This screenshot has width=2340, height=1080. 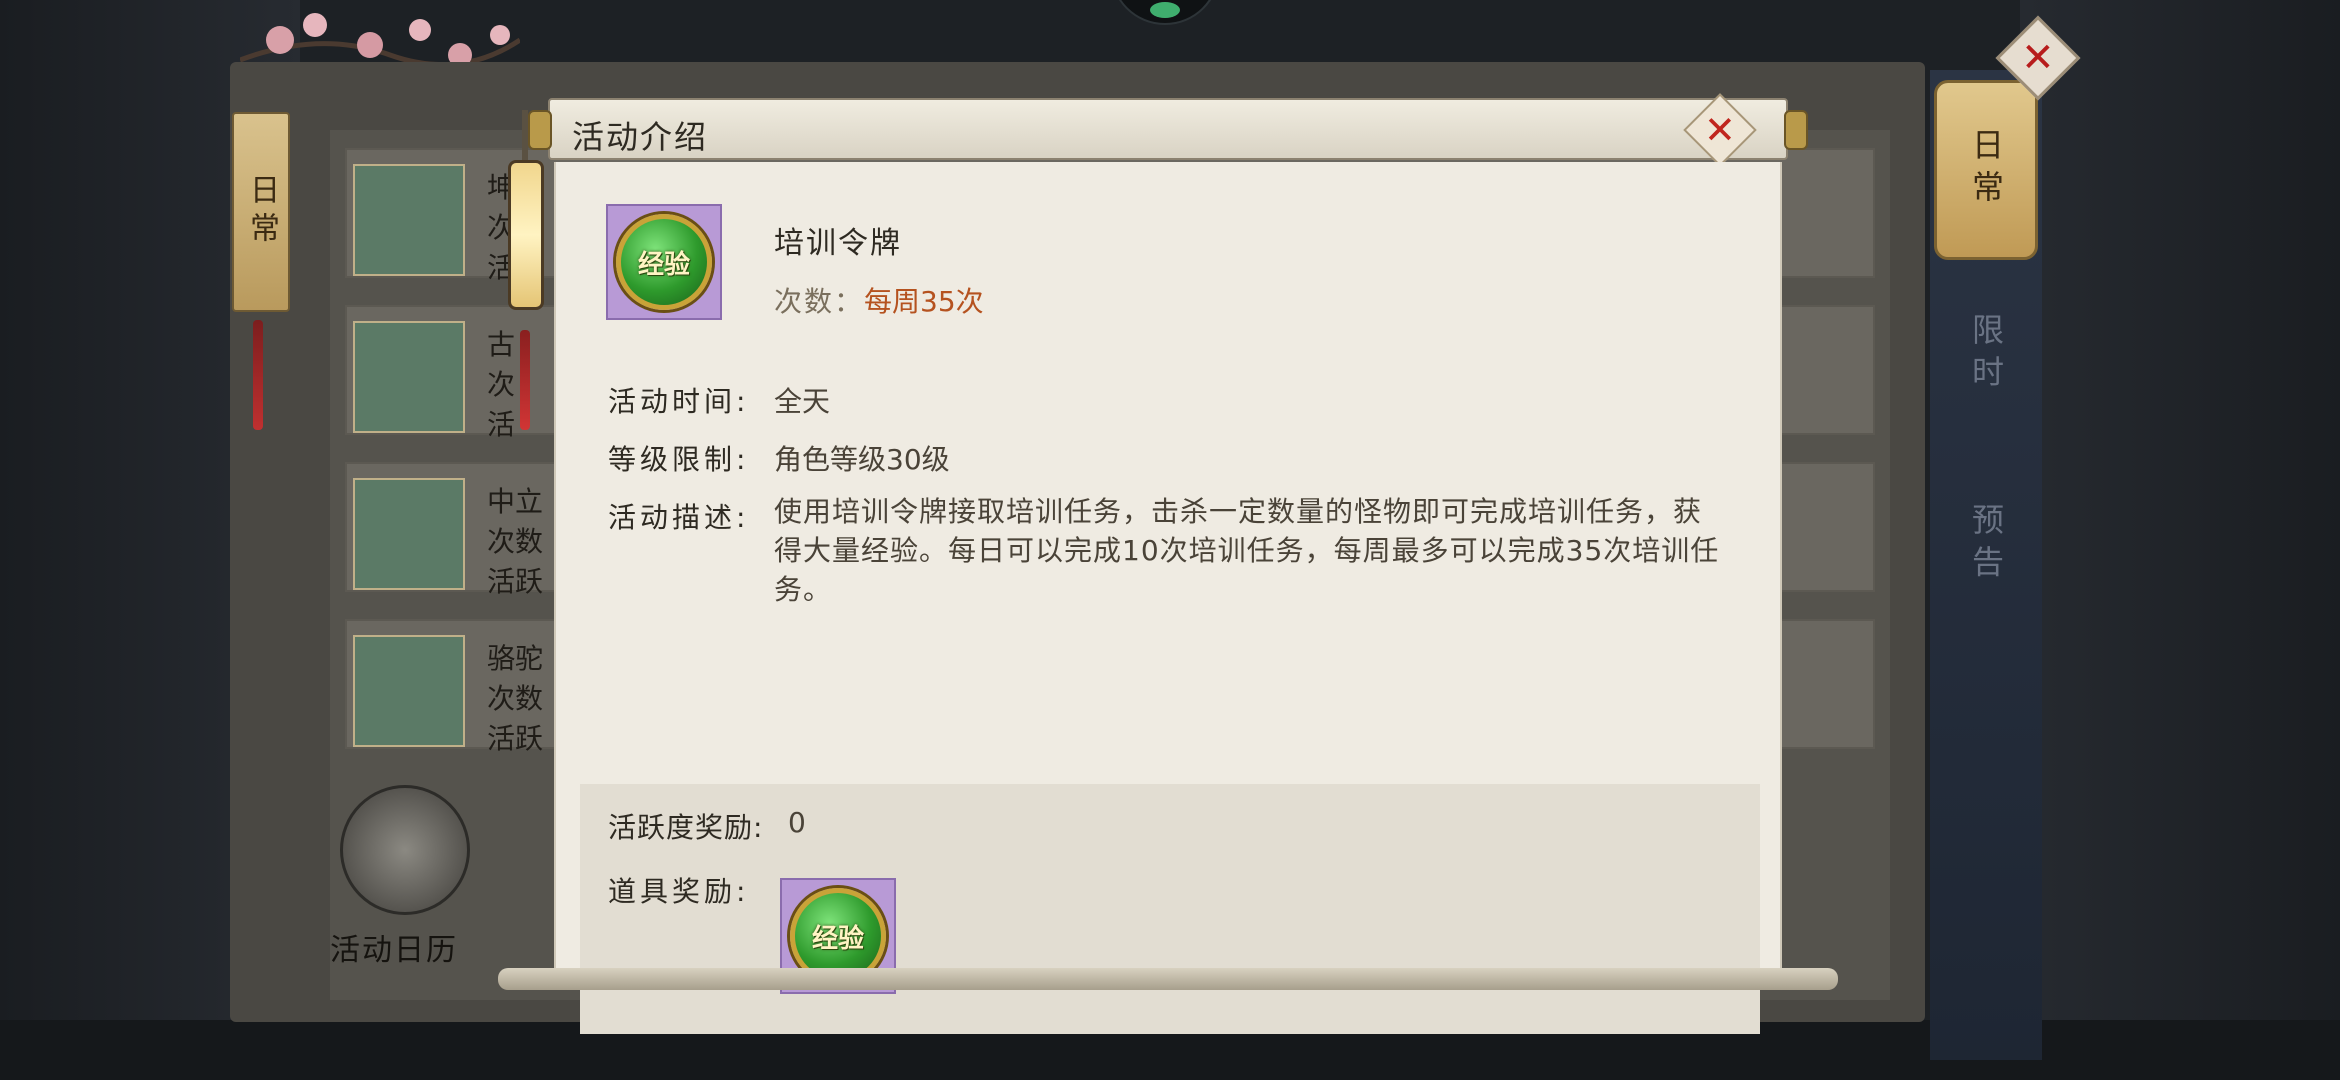 What do you see at coordinates (797, 822) in the screenshot?
I see `activity-reward-value: 0` at bounding box center [797, 822].